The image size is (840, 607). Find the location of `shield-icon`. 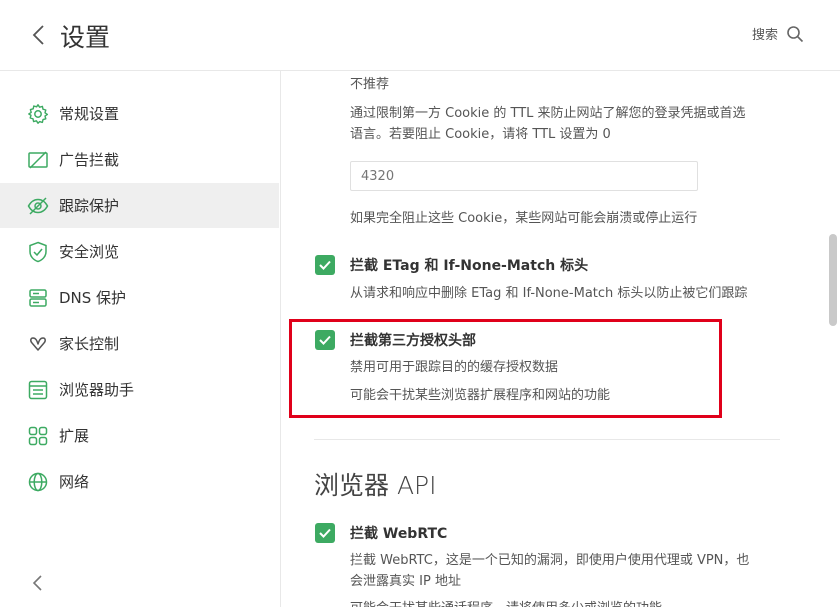

shield-icon is located at coordinates (38, 252).